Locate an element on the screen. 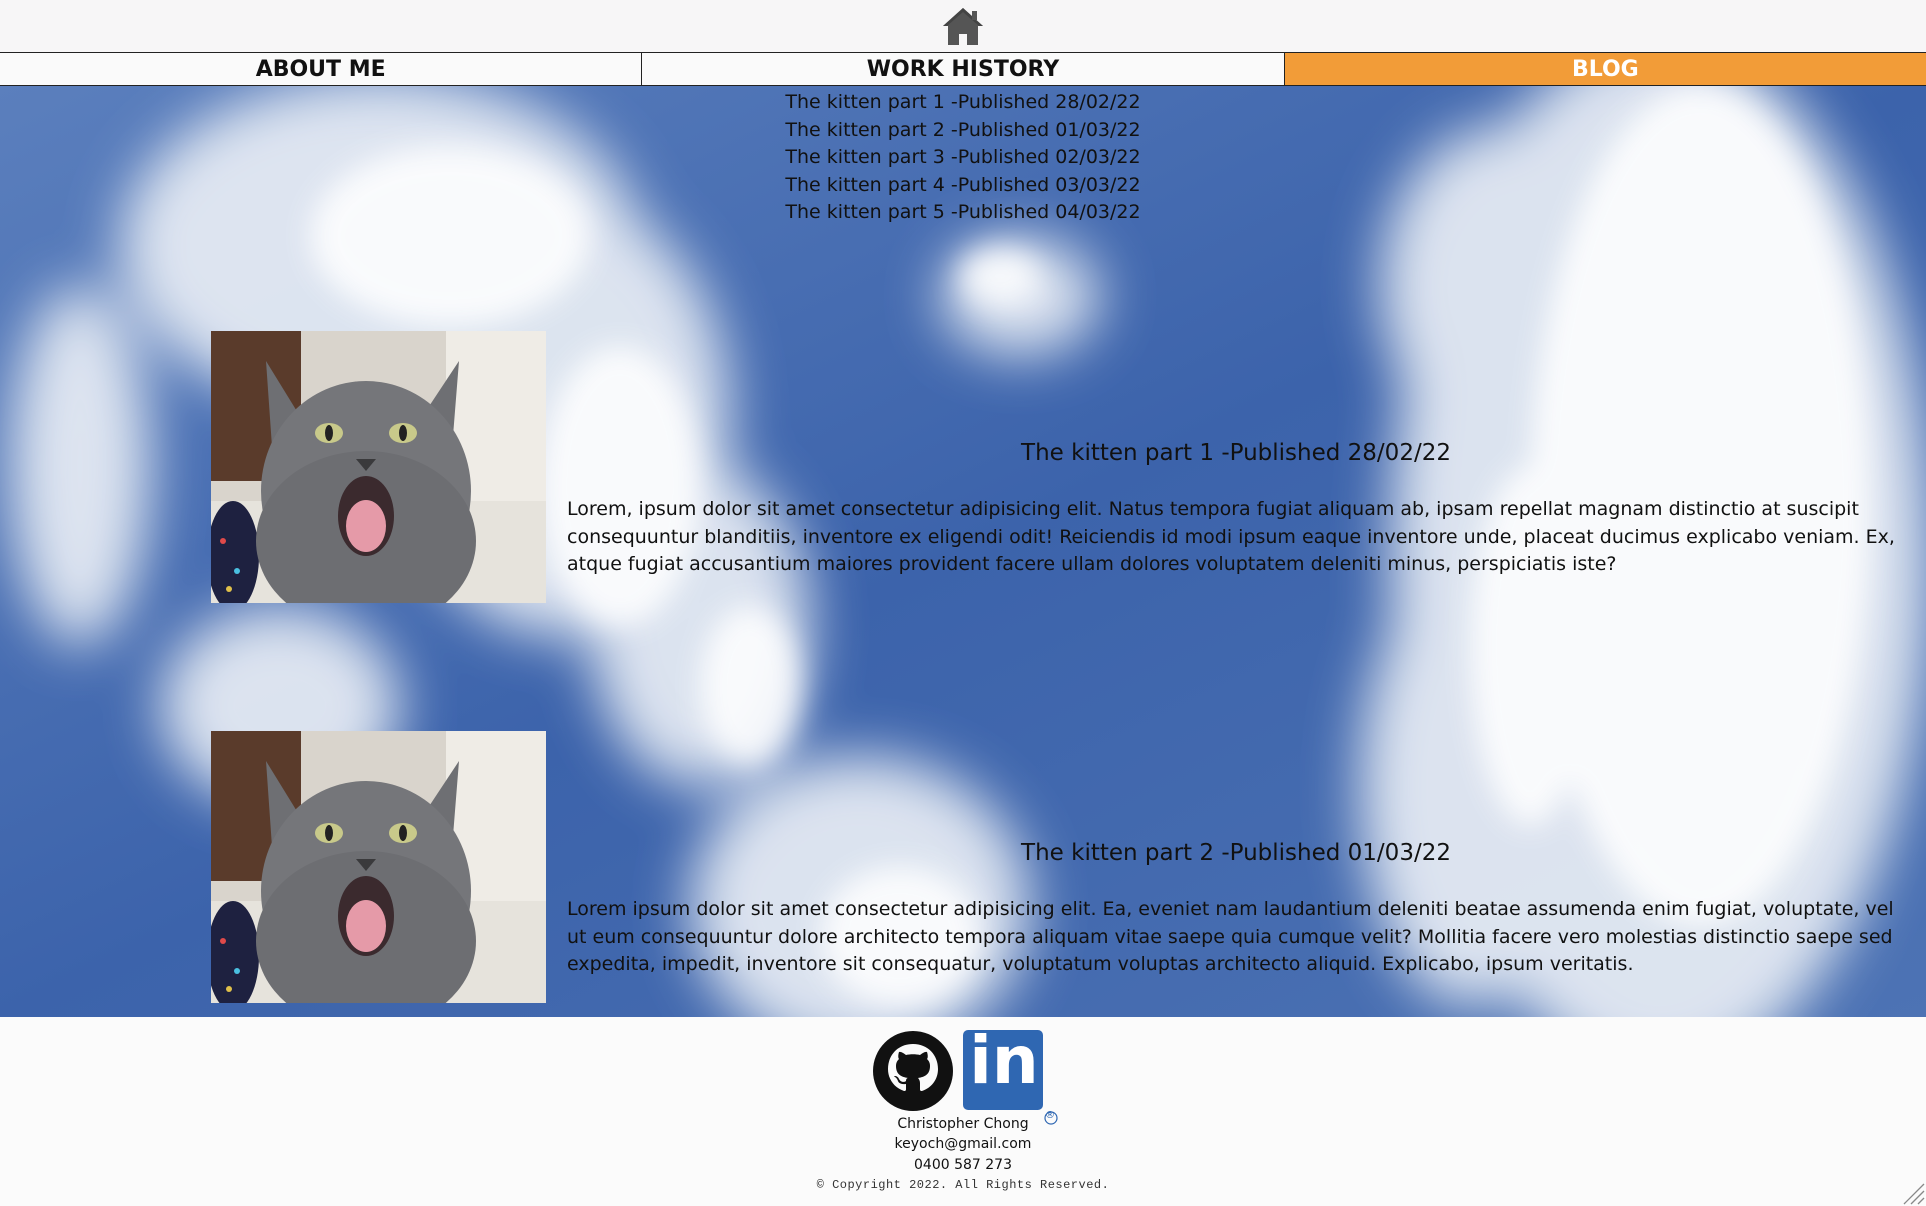  footer-name: Christopher Chong is located at coordinates (963, 1124).